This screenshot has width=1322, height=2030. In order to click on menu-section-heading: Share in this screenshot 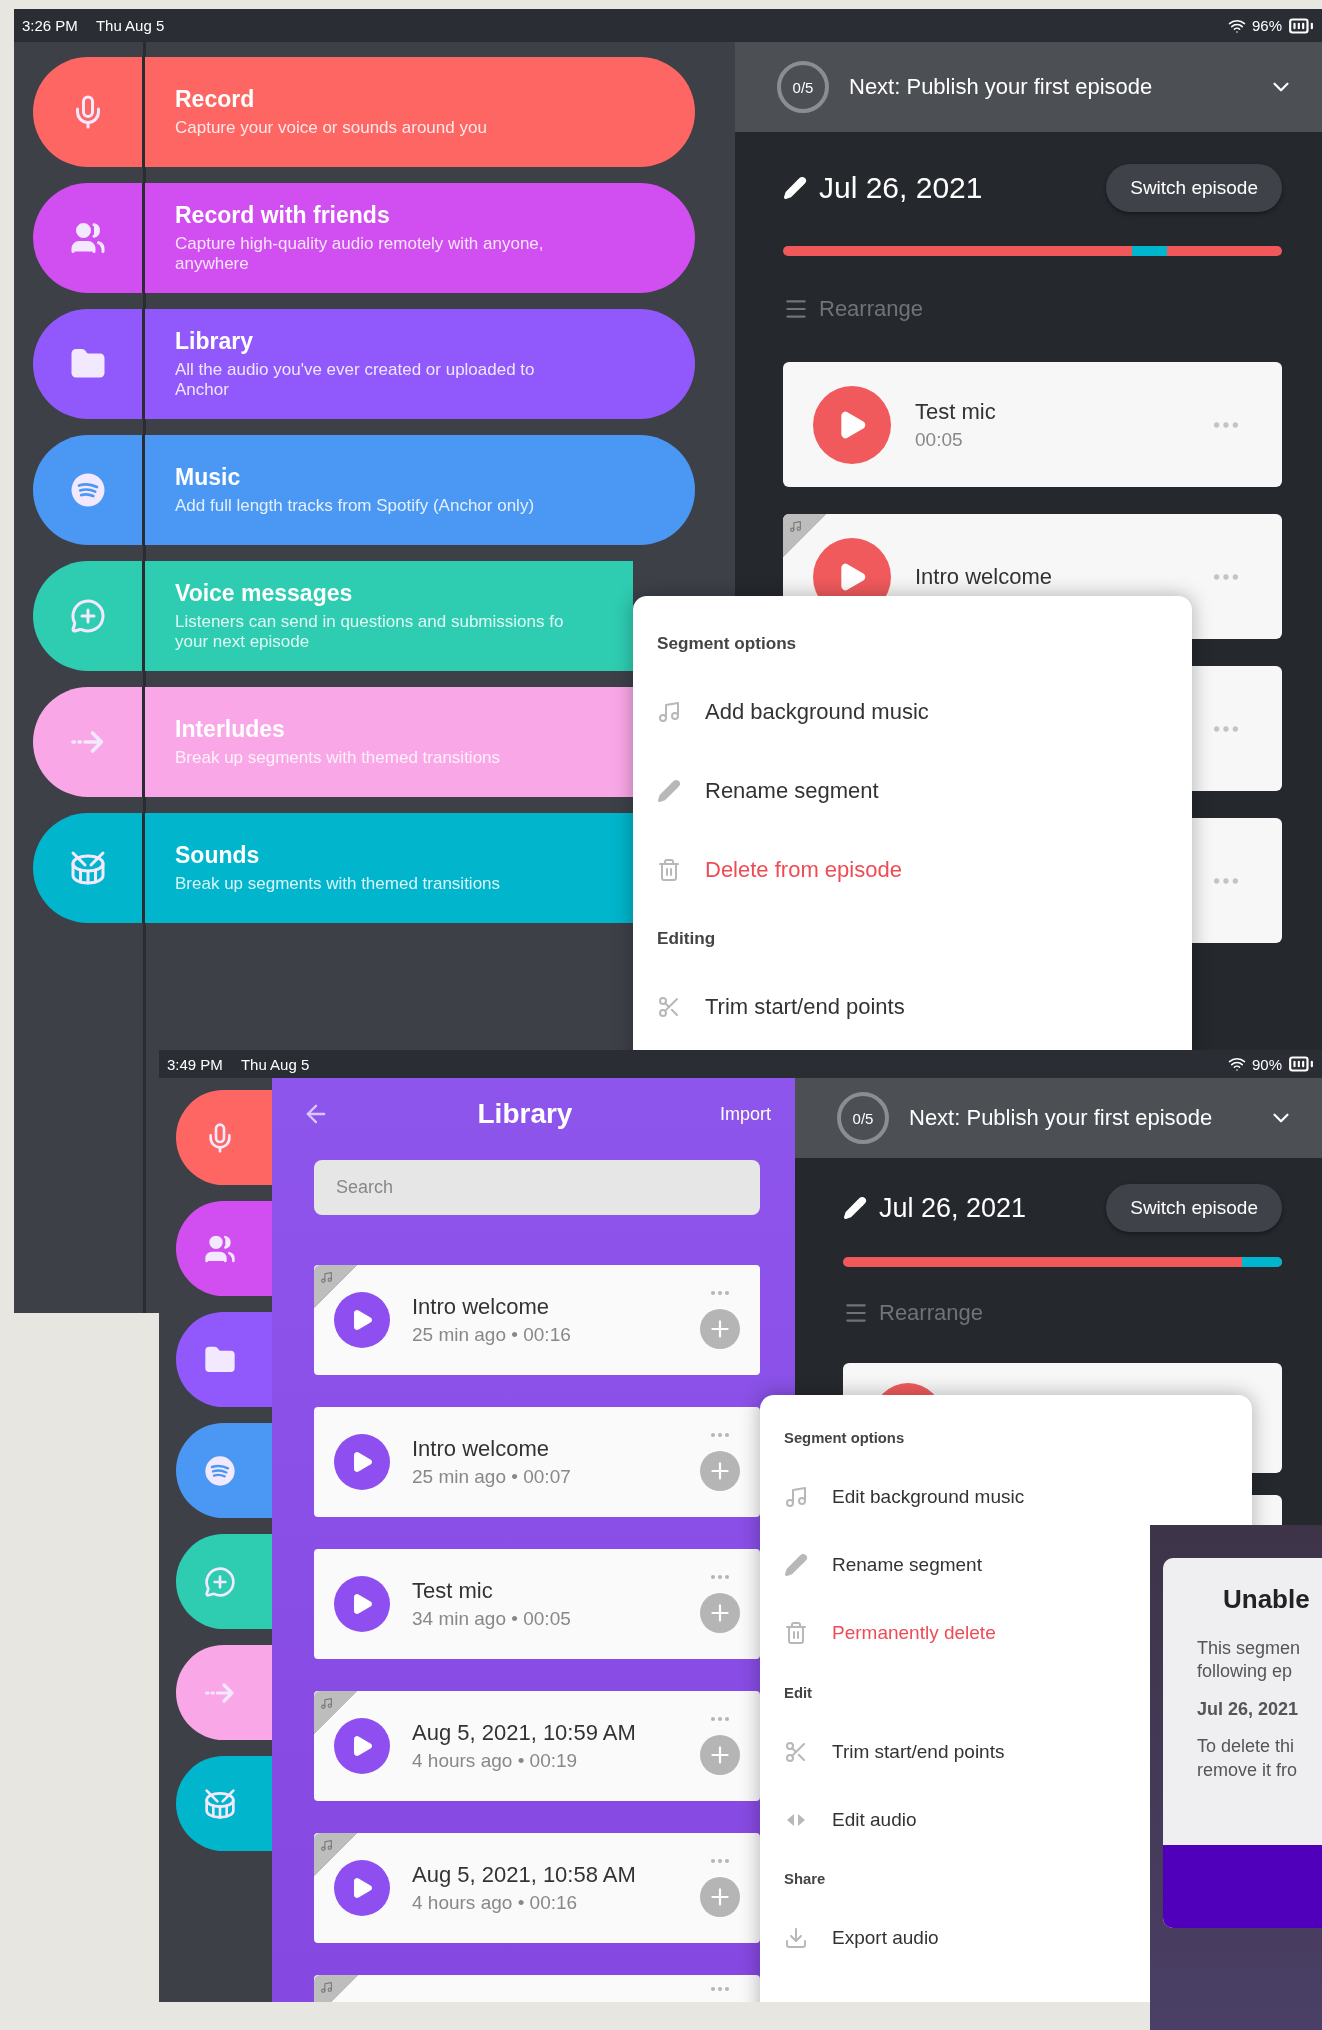, I will do `click(805, 1879)`.